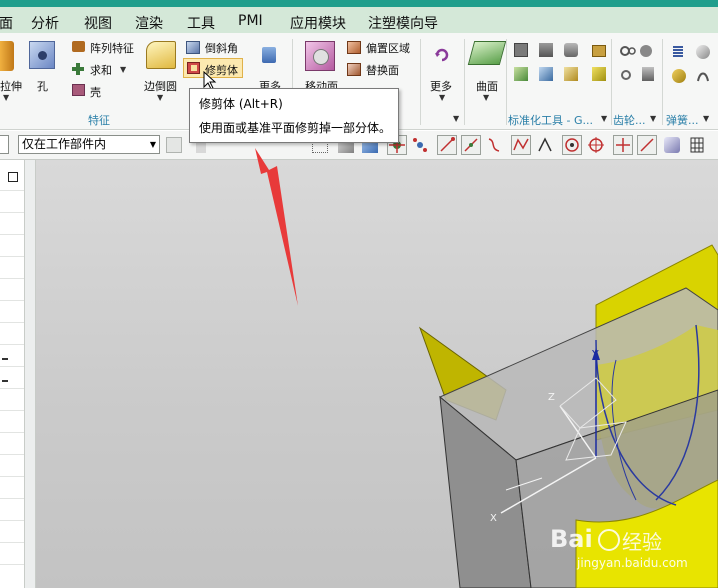 The height and width of the screenshot is (588, 718). What do you see at coordinates (12, 374) in the screenshot?
I see `part-navigator` at bounding box center [12, 374].